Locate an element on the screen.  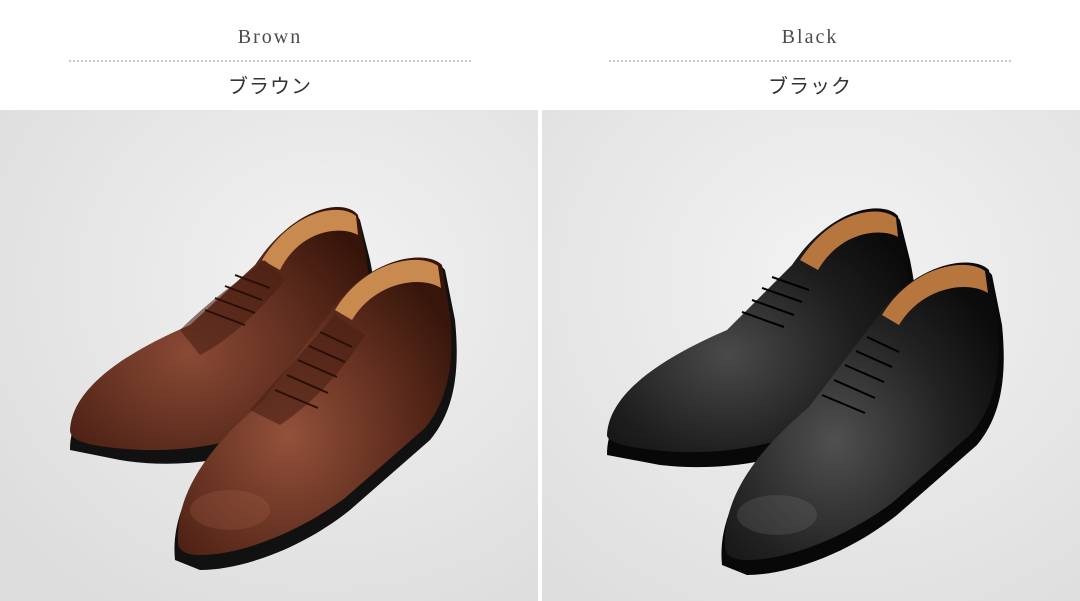
color-label-brown: Brown ブラウン is located at coordinates (270, 55).